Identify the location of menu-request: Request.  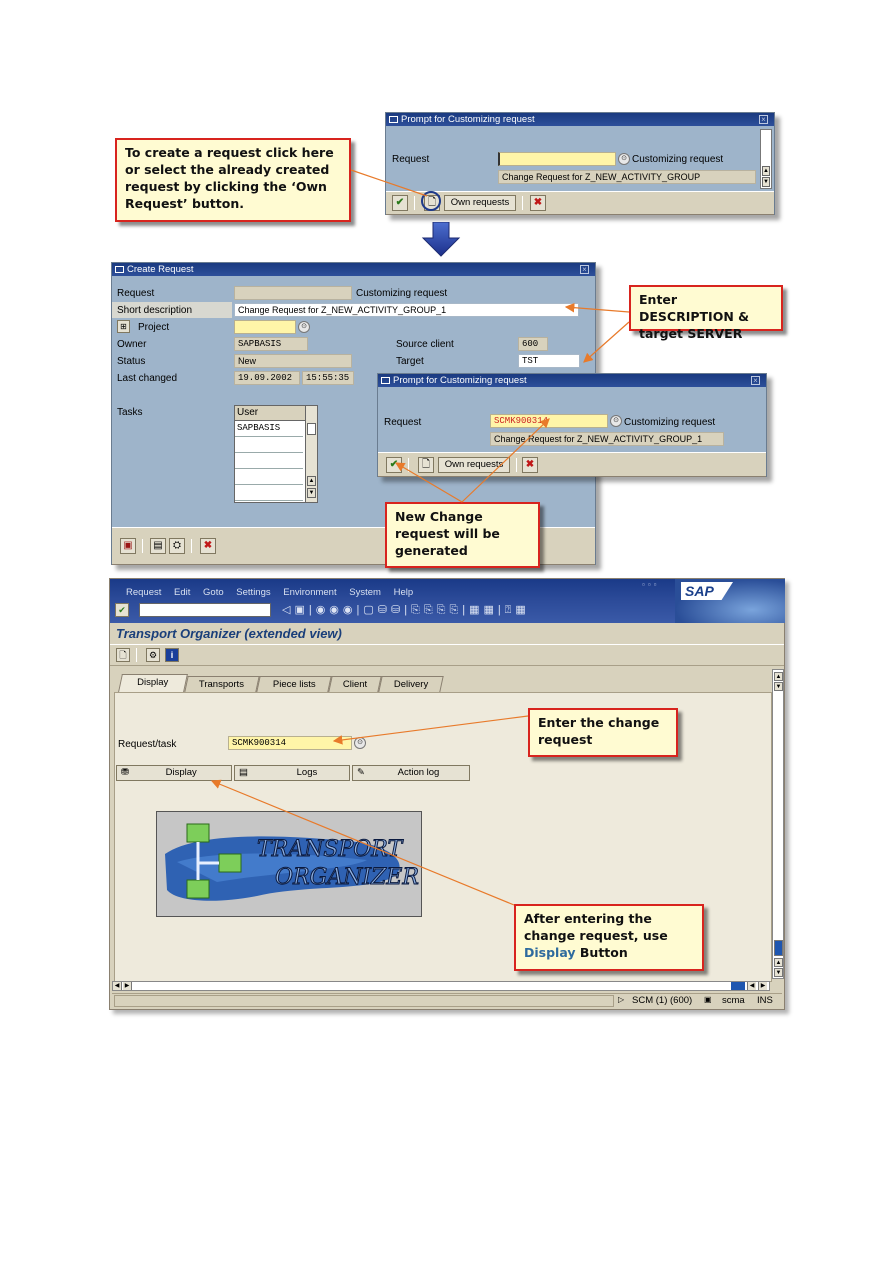
(143, 592).